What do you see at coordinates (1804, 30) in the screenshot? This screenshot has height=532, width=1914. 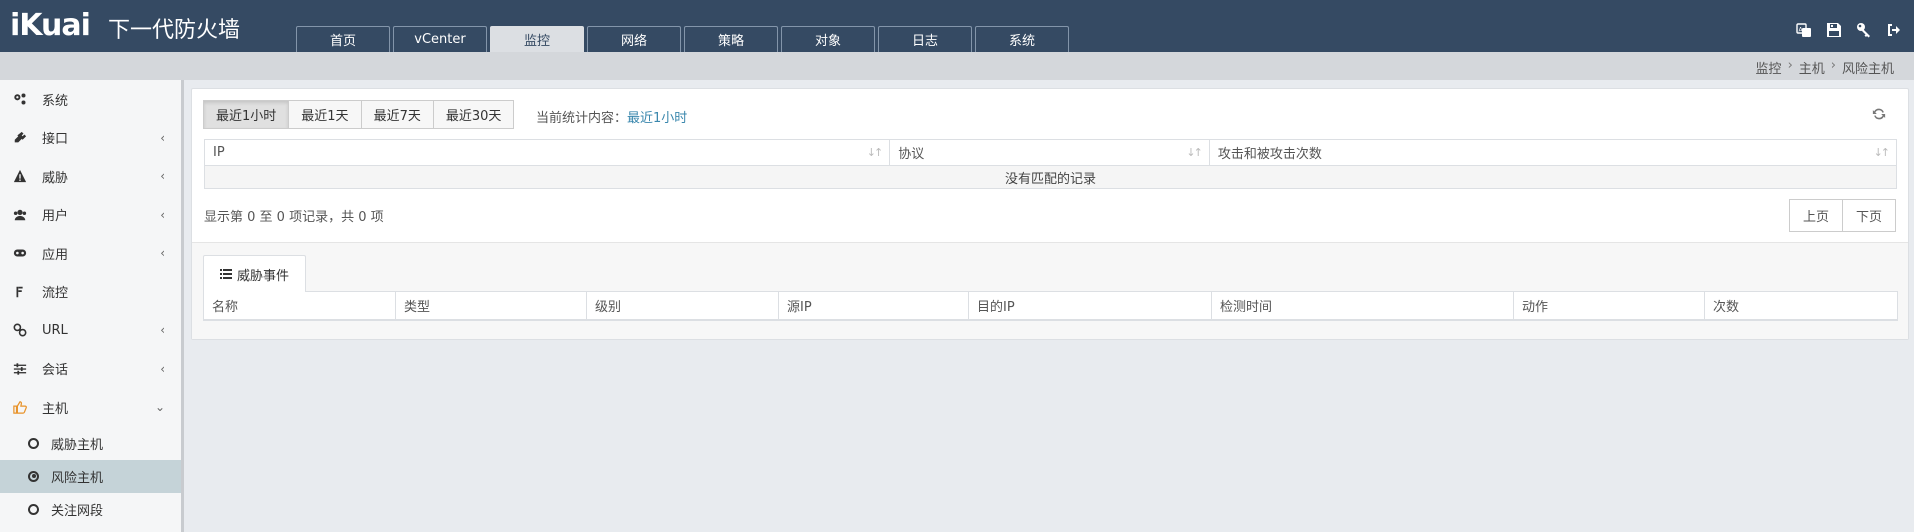 I see `translate-icon: A` at bounding box center [1804, 30].